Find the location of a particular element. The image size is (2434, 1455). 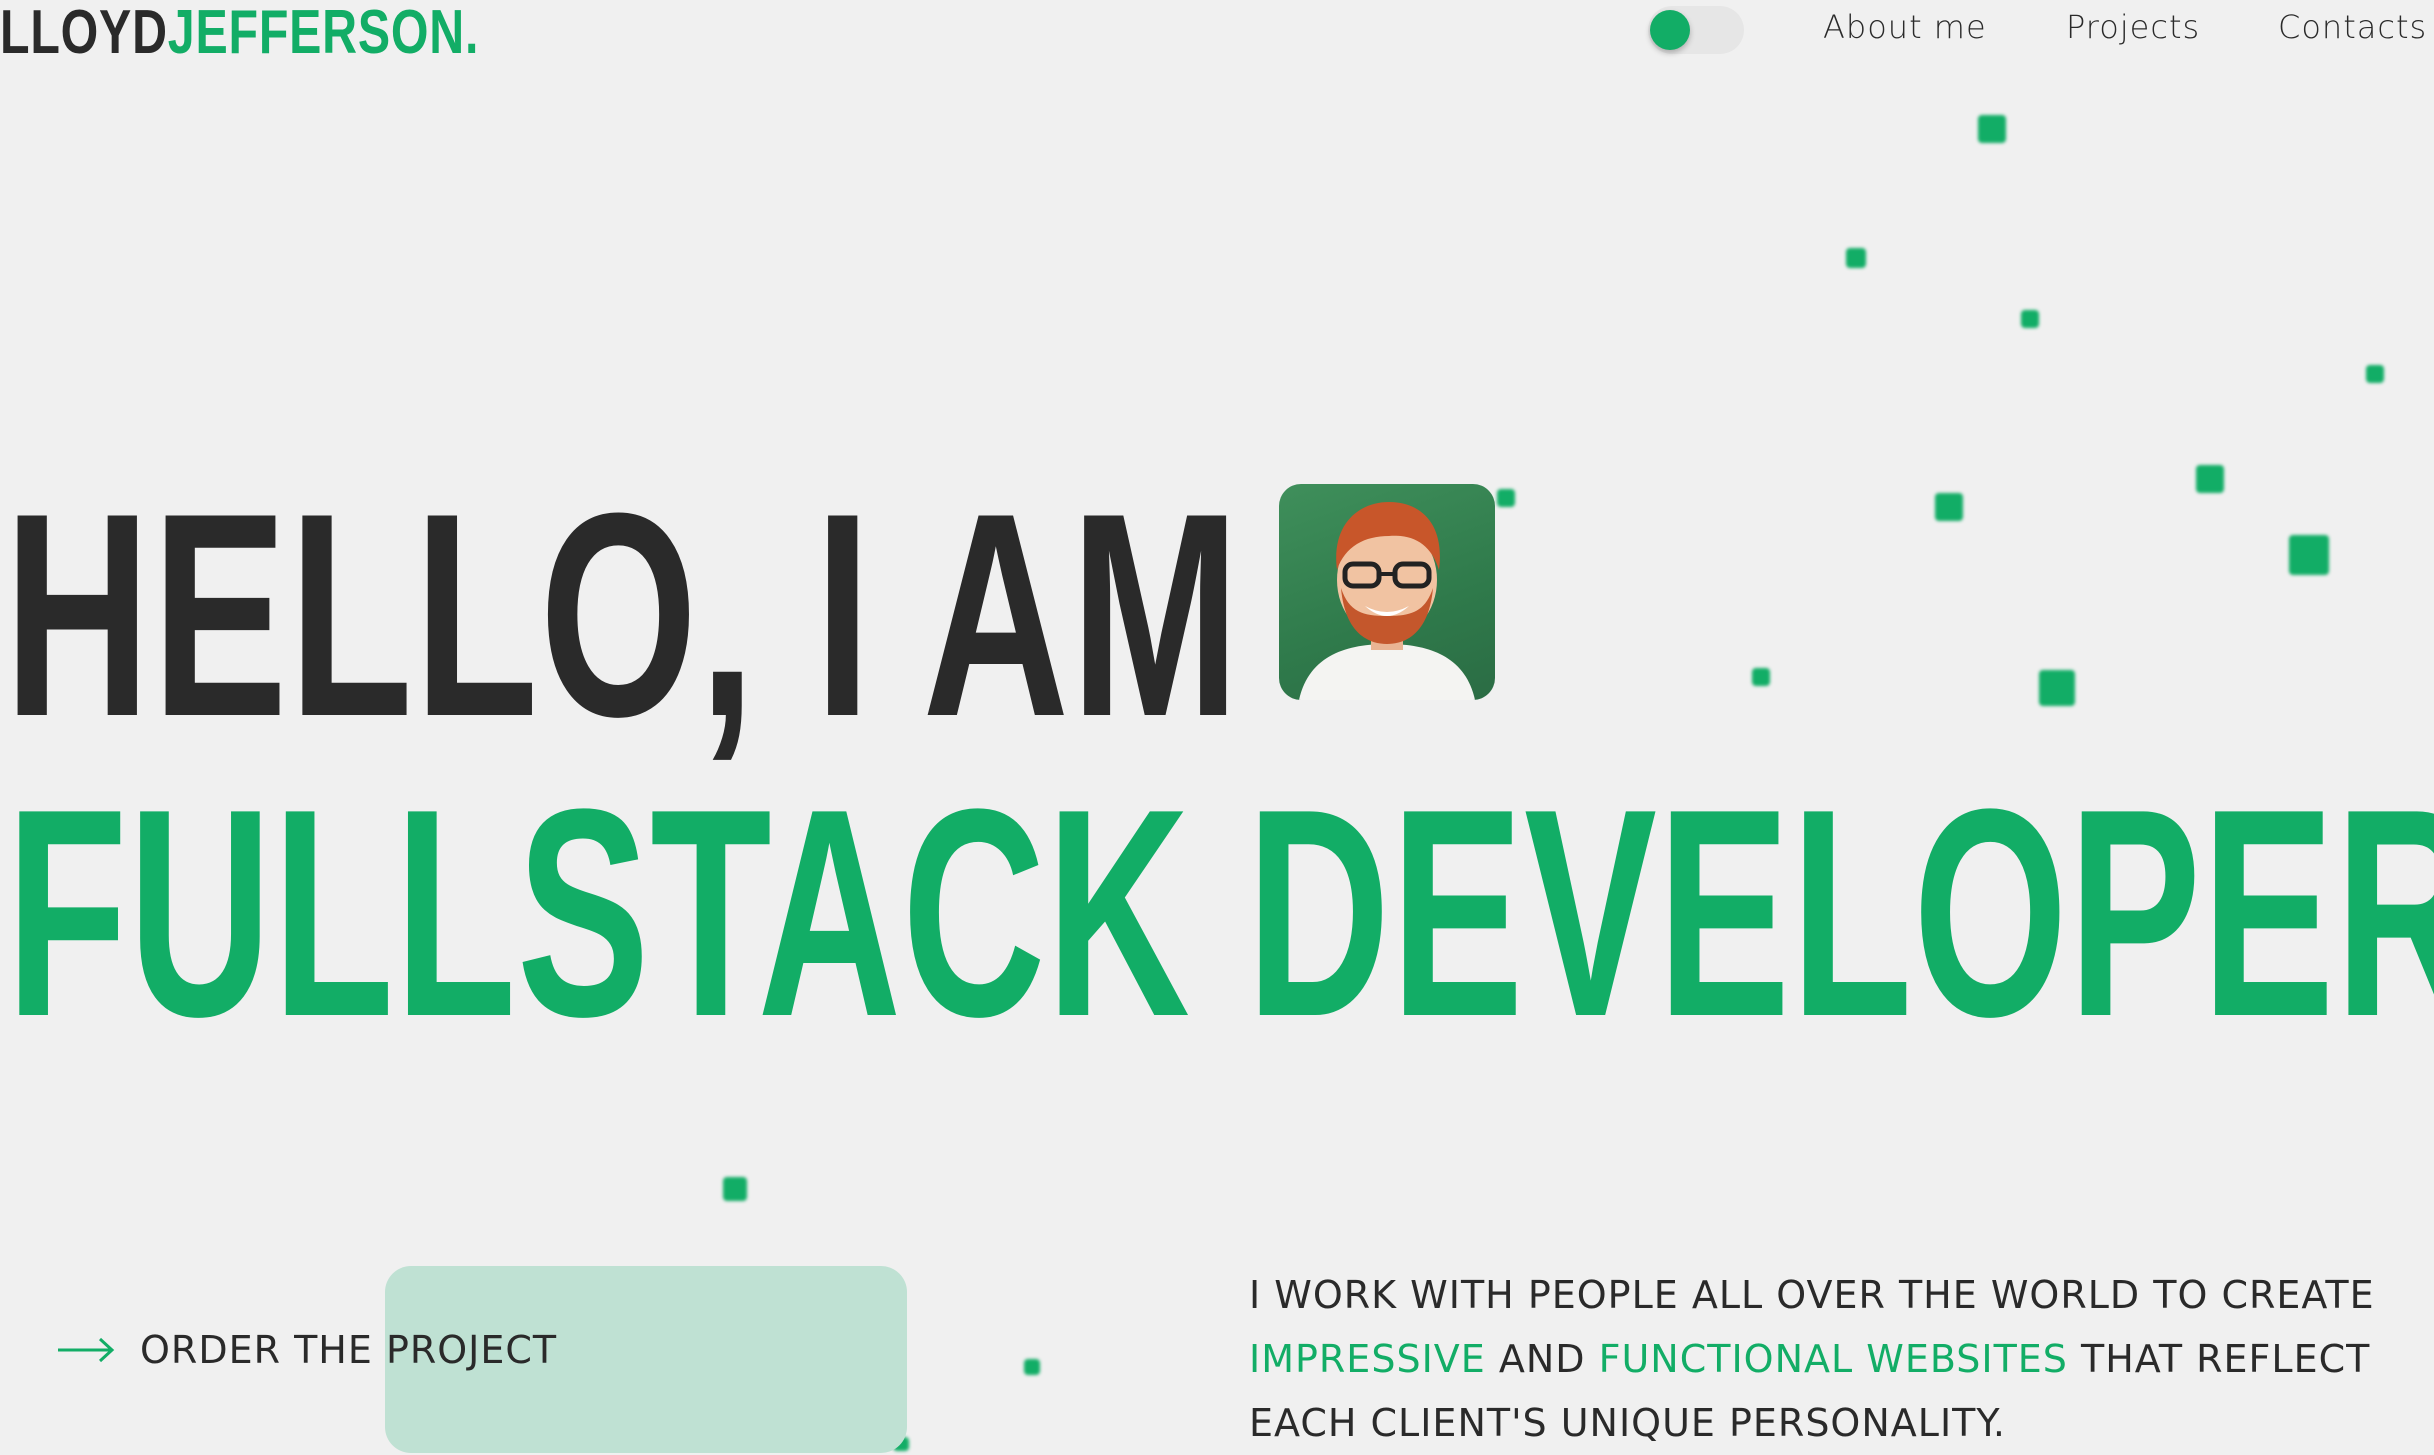

intro-highlight-functional: FUNCTIONAL WEBSITES is located at coordinates (1833, 1359).